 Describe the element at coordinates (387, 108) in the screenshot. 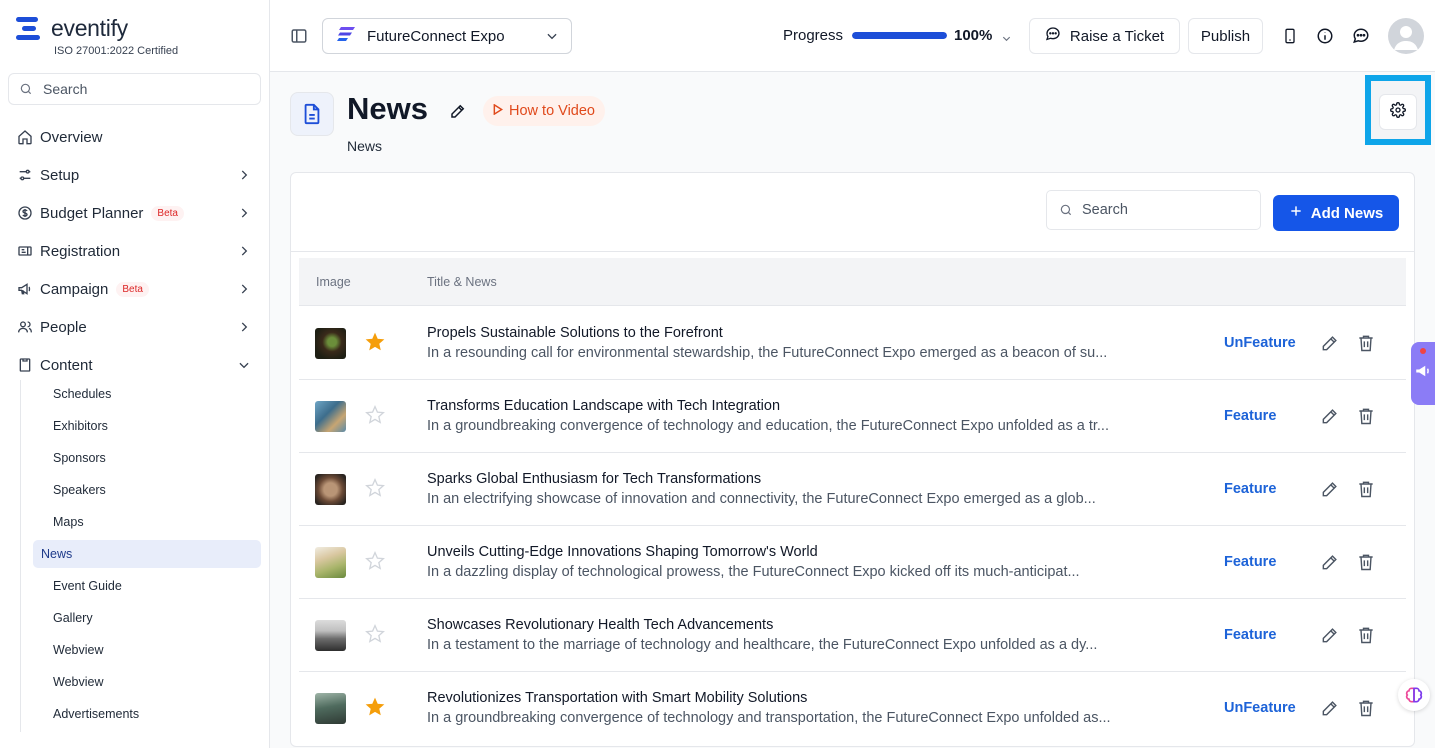

I see `page-title: News` at that location.